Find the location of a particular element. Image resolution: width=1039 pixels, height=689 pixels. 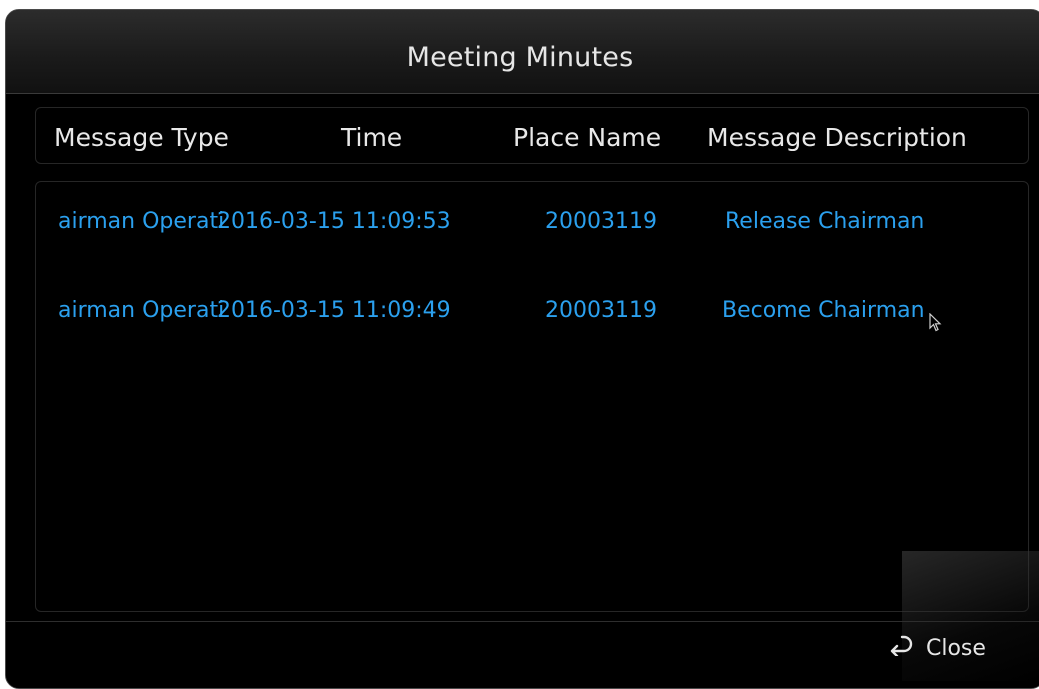

close-label: Close is located at coordinates (956, 648).